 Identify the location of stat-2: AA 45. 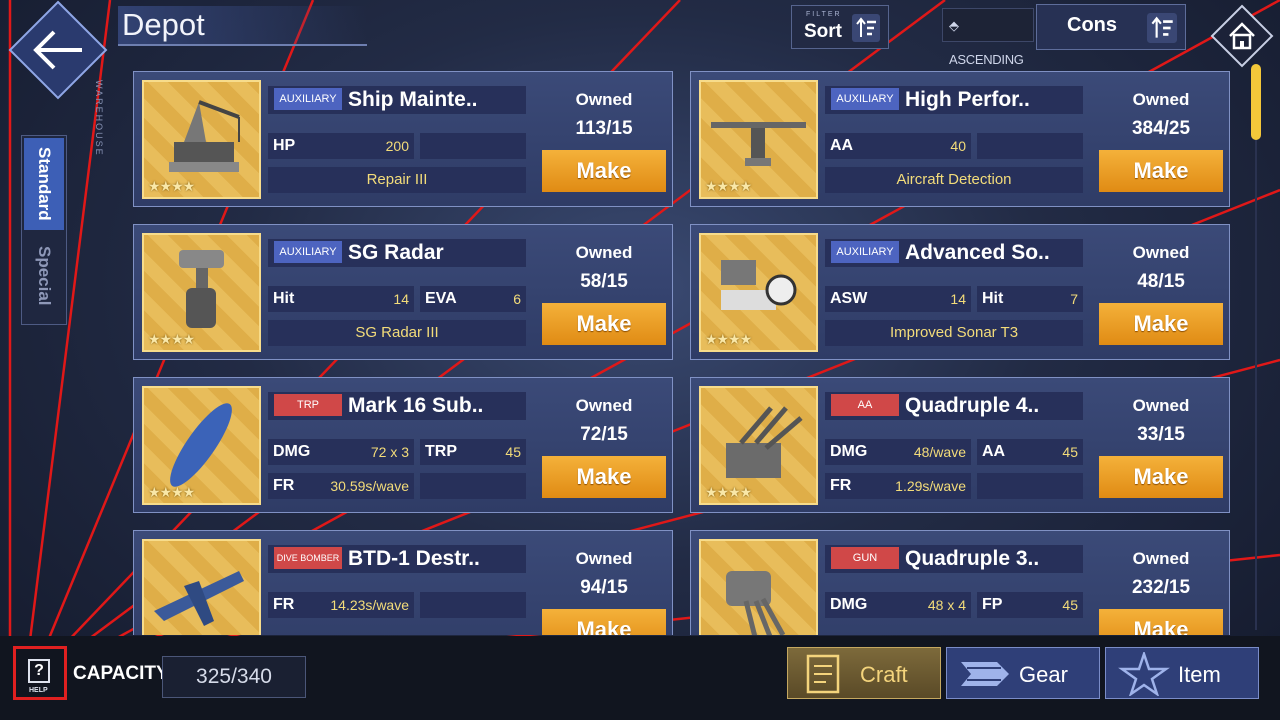
(1030, 452).